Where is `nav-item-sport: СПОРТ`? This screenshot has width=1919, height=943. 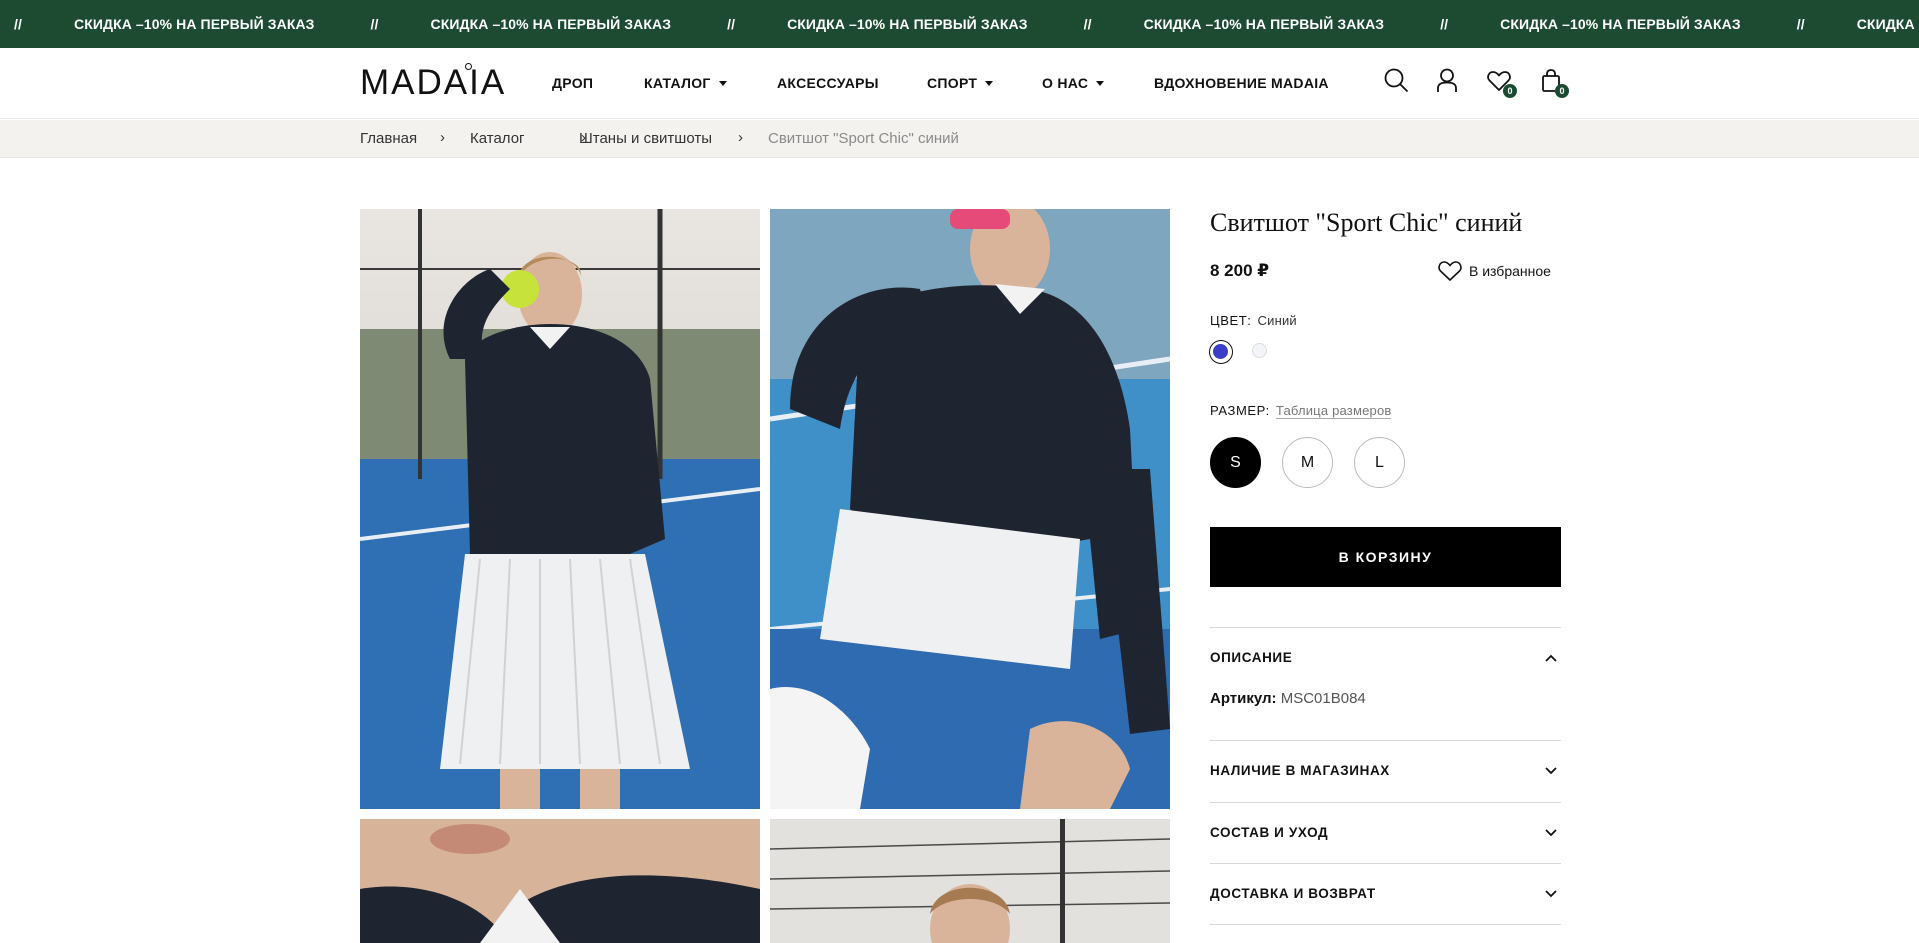
nav-item-sport: СПОРТ is located at coordinates (960, 83).